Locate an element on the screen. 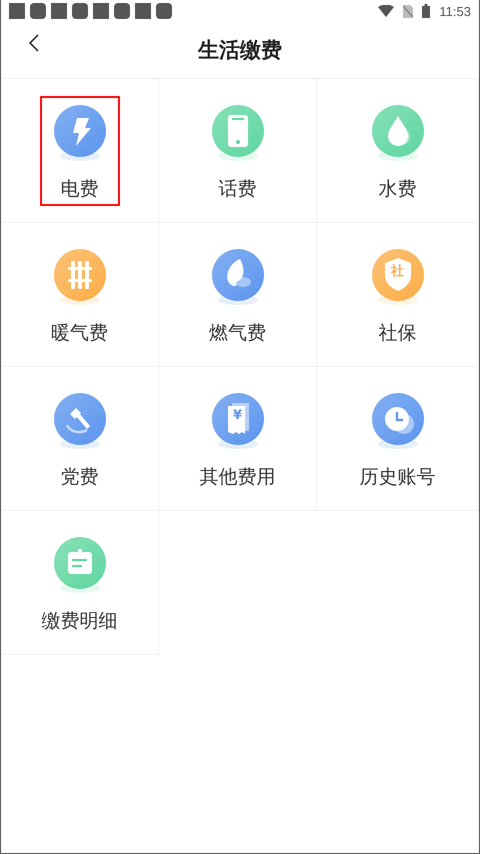 The height and width of the screenshot is (854, 480). service-label: 缴费明细 is located at coordinates (80, 621).